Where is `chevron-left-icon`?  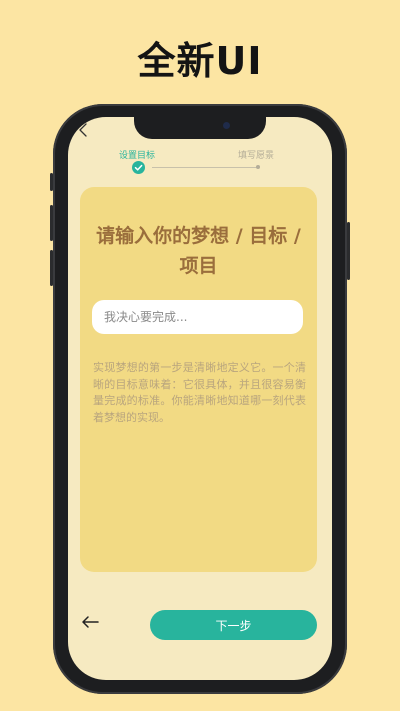 chevron-left-icon is located at coordinates (84, 130).